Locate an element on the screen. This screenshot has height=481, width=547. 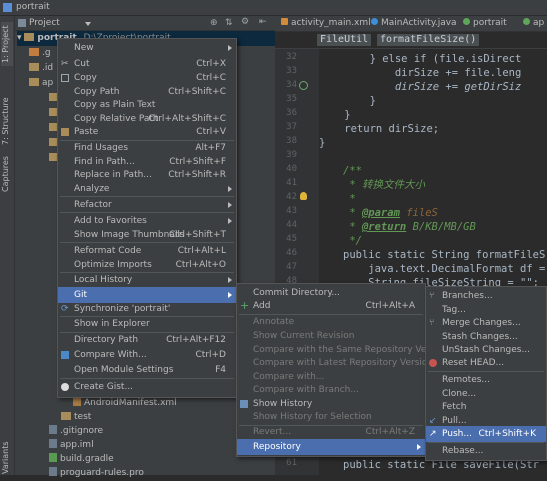
tree-item: test is located at coordinates (76, 417).